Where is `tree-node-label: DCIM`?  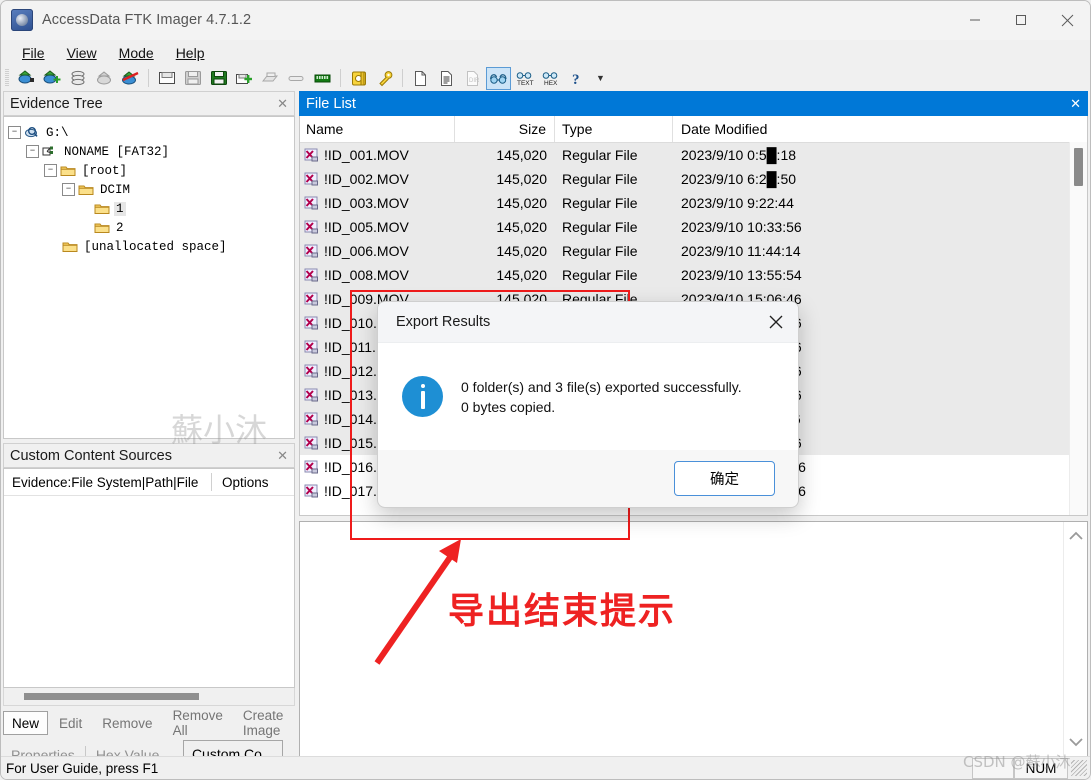 tree-node-label: DCIM is located at coordinates (115, 189).